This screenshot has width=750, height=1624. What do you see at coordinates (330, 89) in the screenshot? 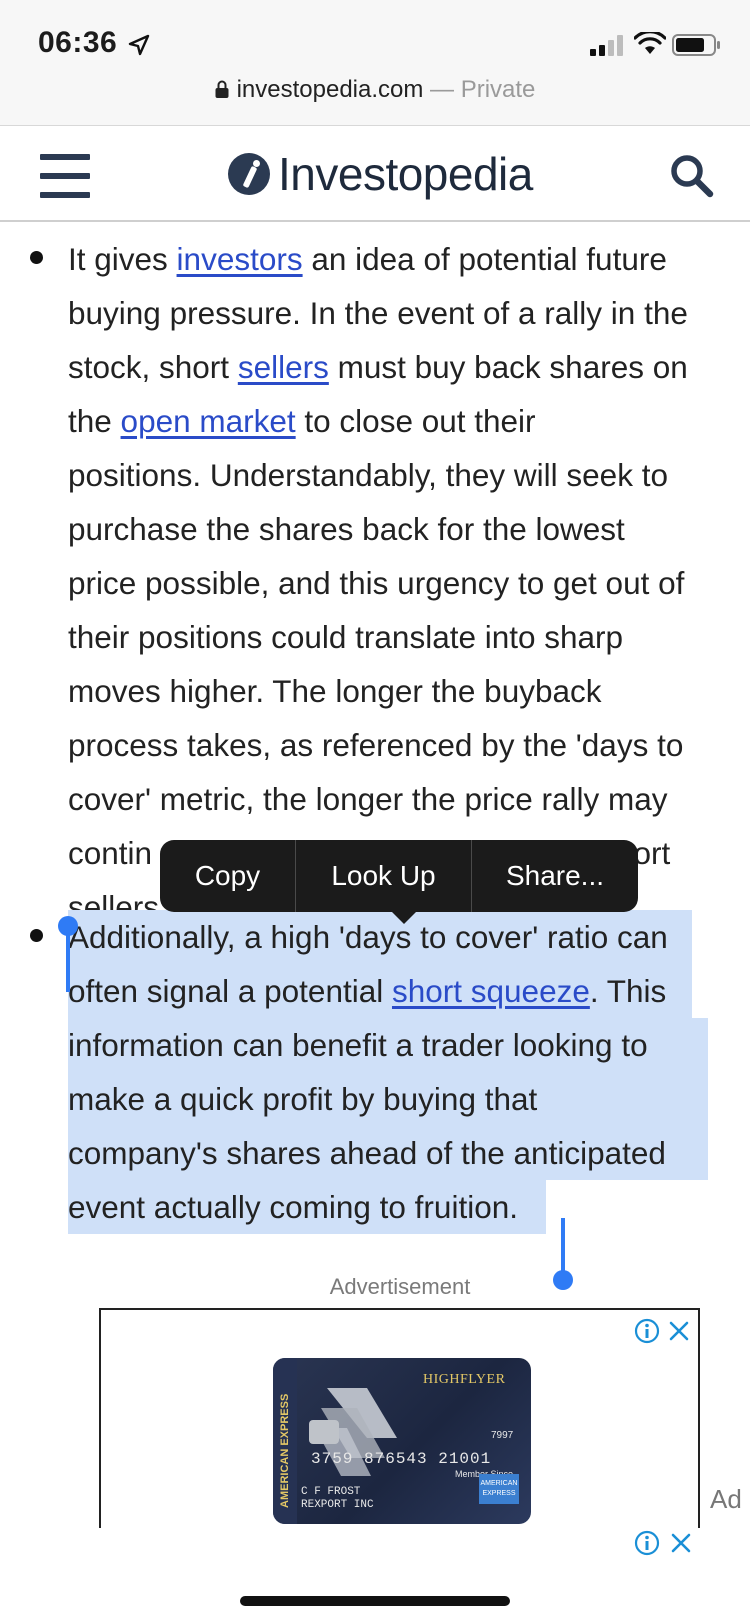
I see `url-domain: investopedia.com` at bounding box center [330, 89].